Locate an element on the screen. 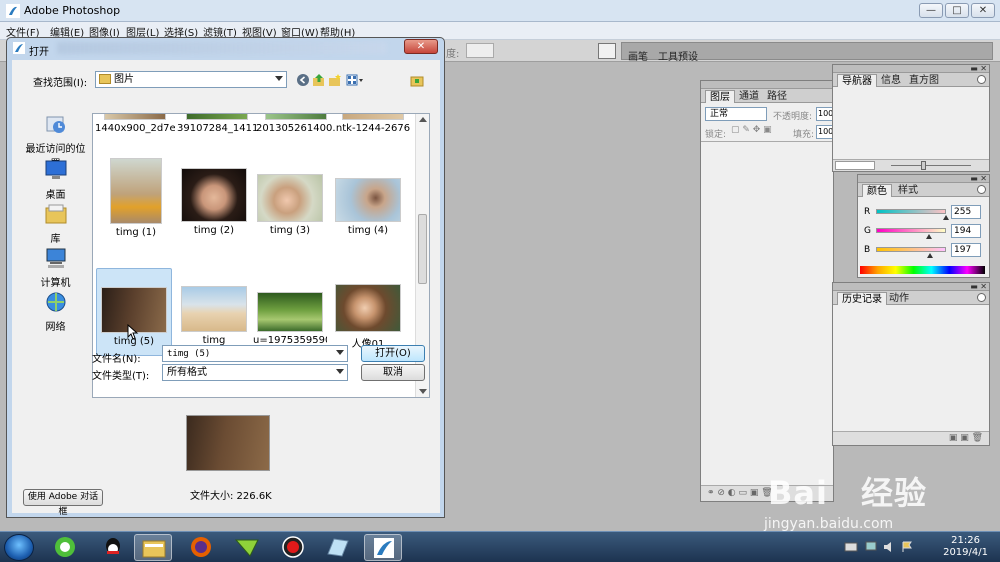 The width and height of the screenshot is (1000, 562). taskbar-item-firefox is located at coordinates (201, 547).